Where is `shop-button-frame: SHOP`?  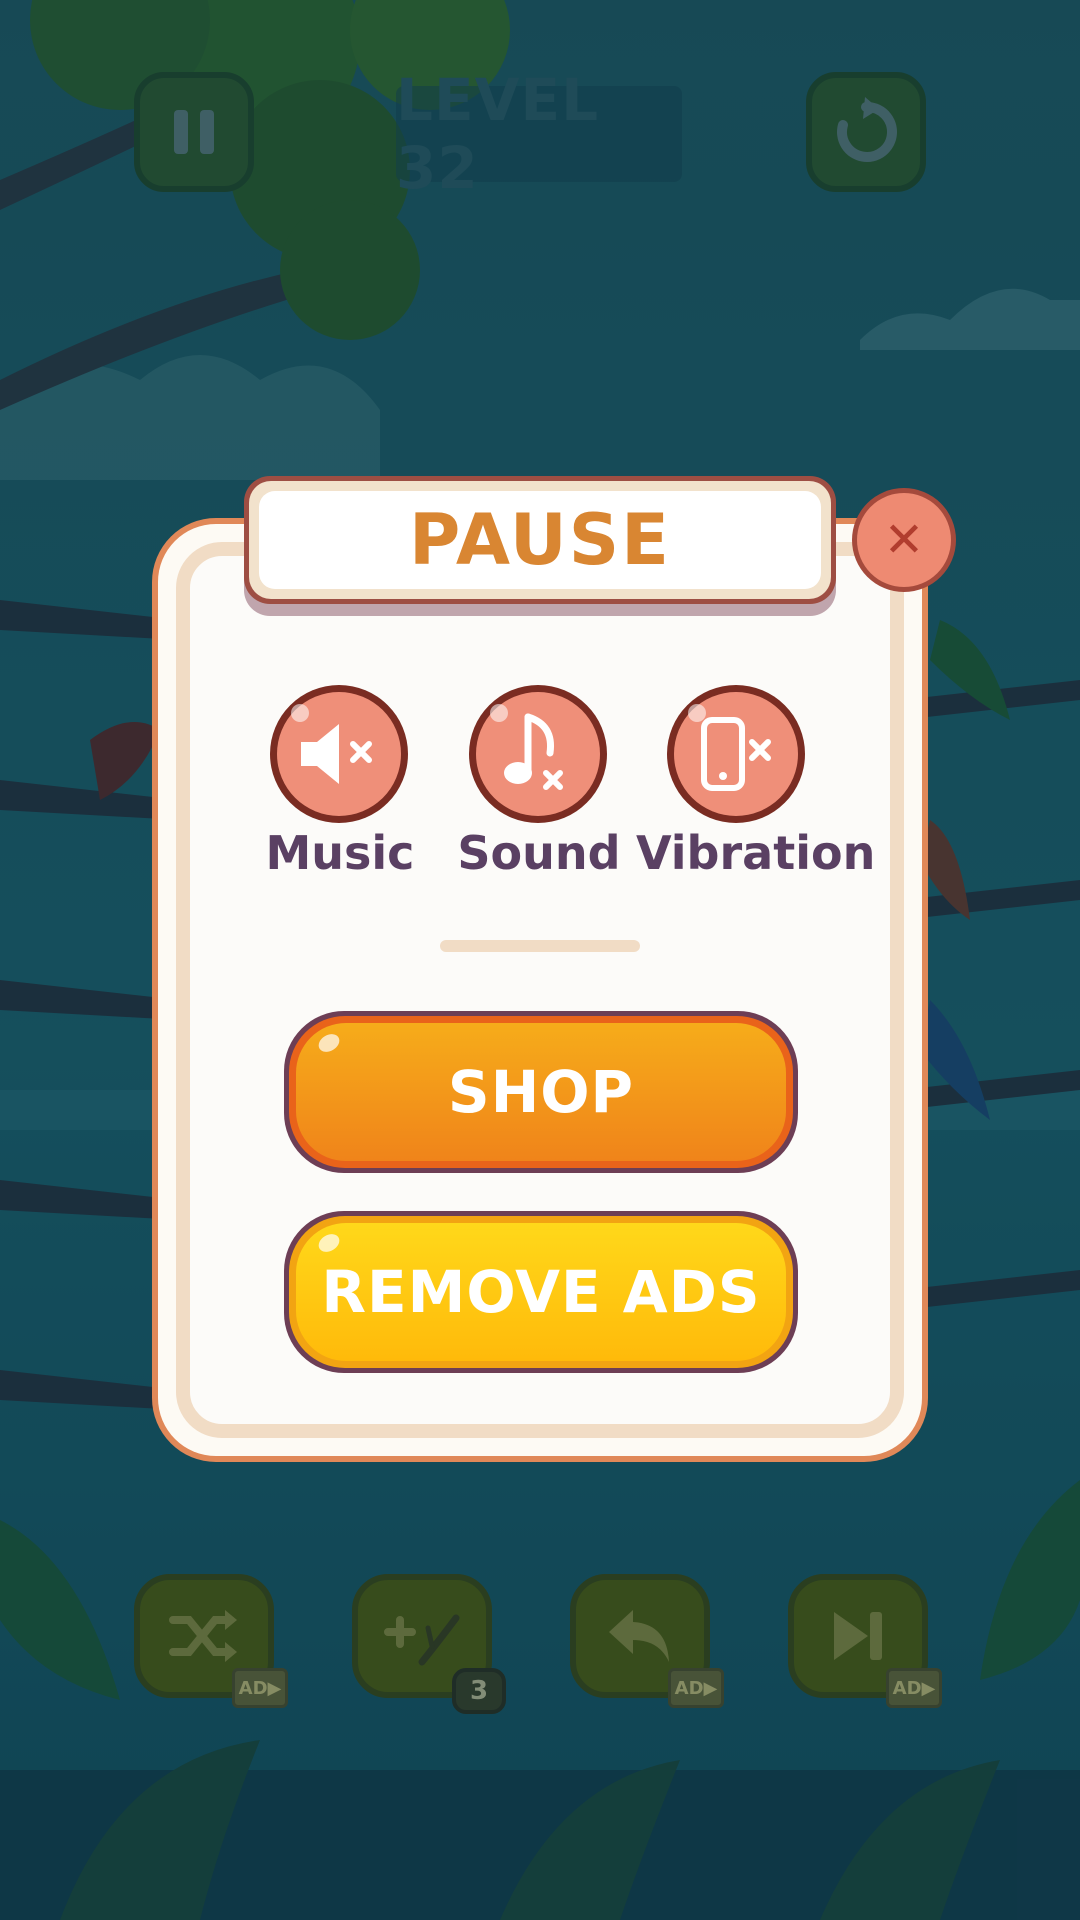
shop-button-frame: SHOP is located at coordinates (541, 1092).